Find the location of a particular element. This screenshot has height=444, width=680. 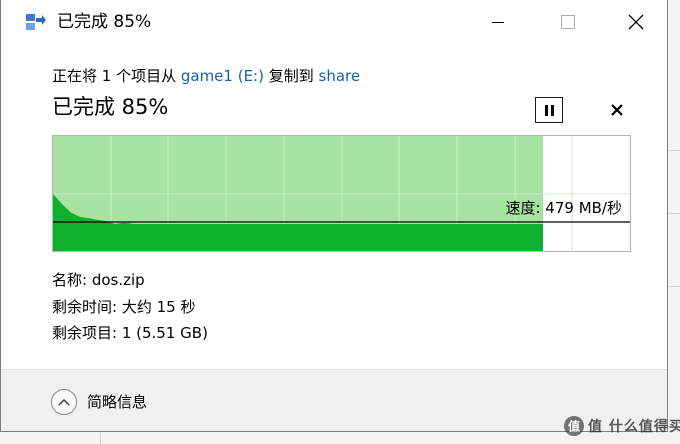

chevron-up-icon is located at coordinates (64, 402).